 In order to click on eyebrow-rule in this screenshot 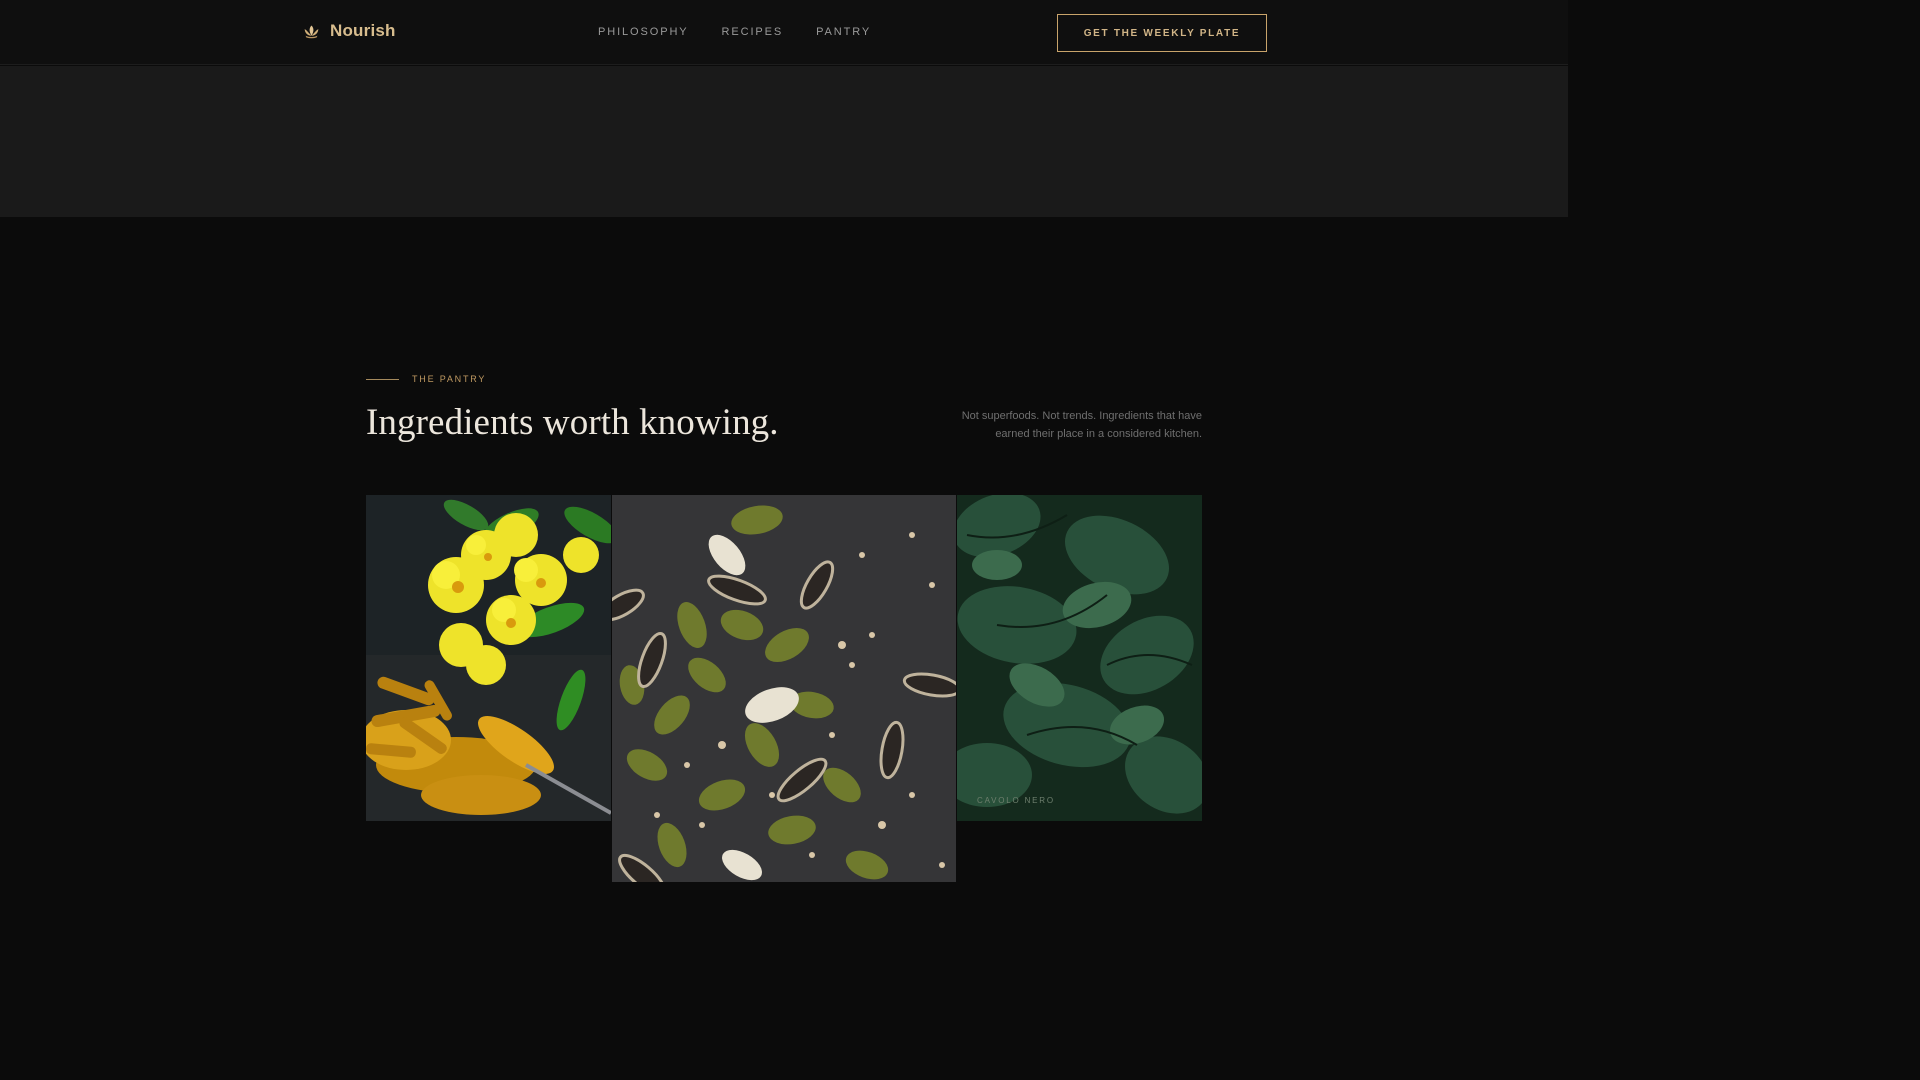, I will do `click(382, 379)`.